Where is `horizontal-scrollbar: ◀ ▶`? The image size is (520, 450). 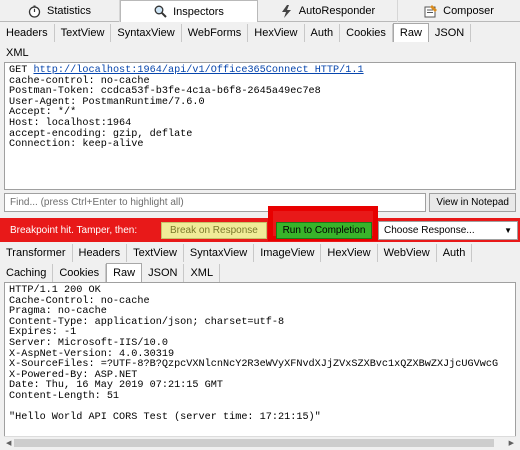 horizontal-scrollbar: ◀ ▶ is located at coordinates (260, 442).